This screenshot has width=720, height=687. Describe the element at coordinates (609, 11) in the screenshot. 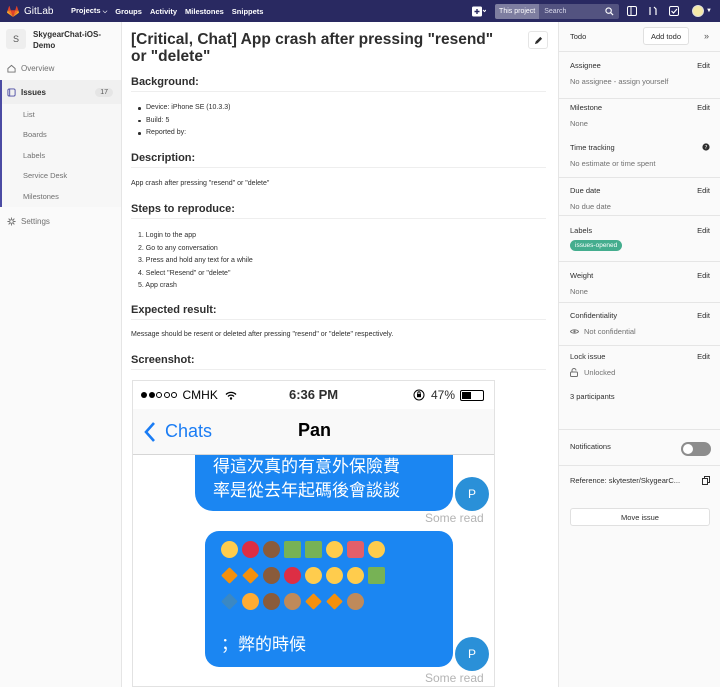

I see `search-icon` at that location.